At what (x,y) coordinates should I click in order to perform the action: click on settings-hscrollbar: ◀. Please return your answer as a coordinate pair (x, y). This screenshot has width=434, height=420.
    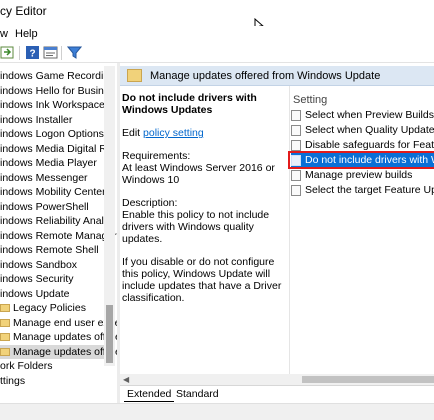
    Looking at the image, I should click on (277, 379).